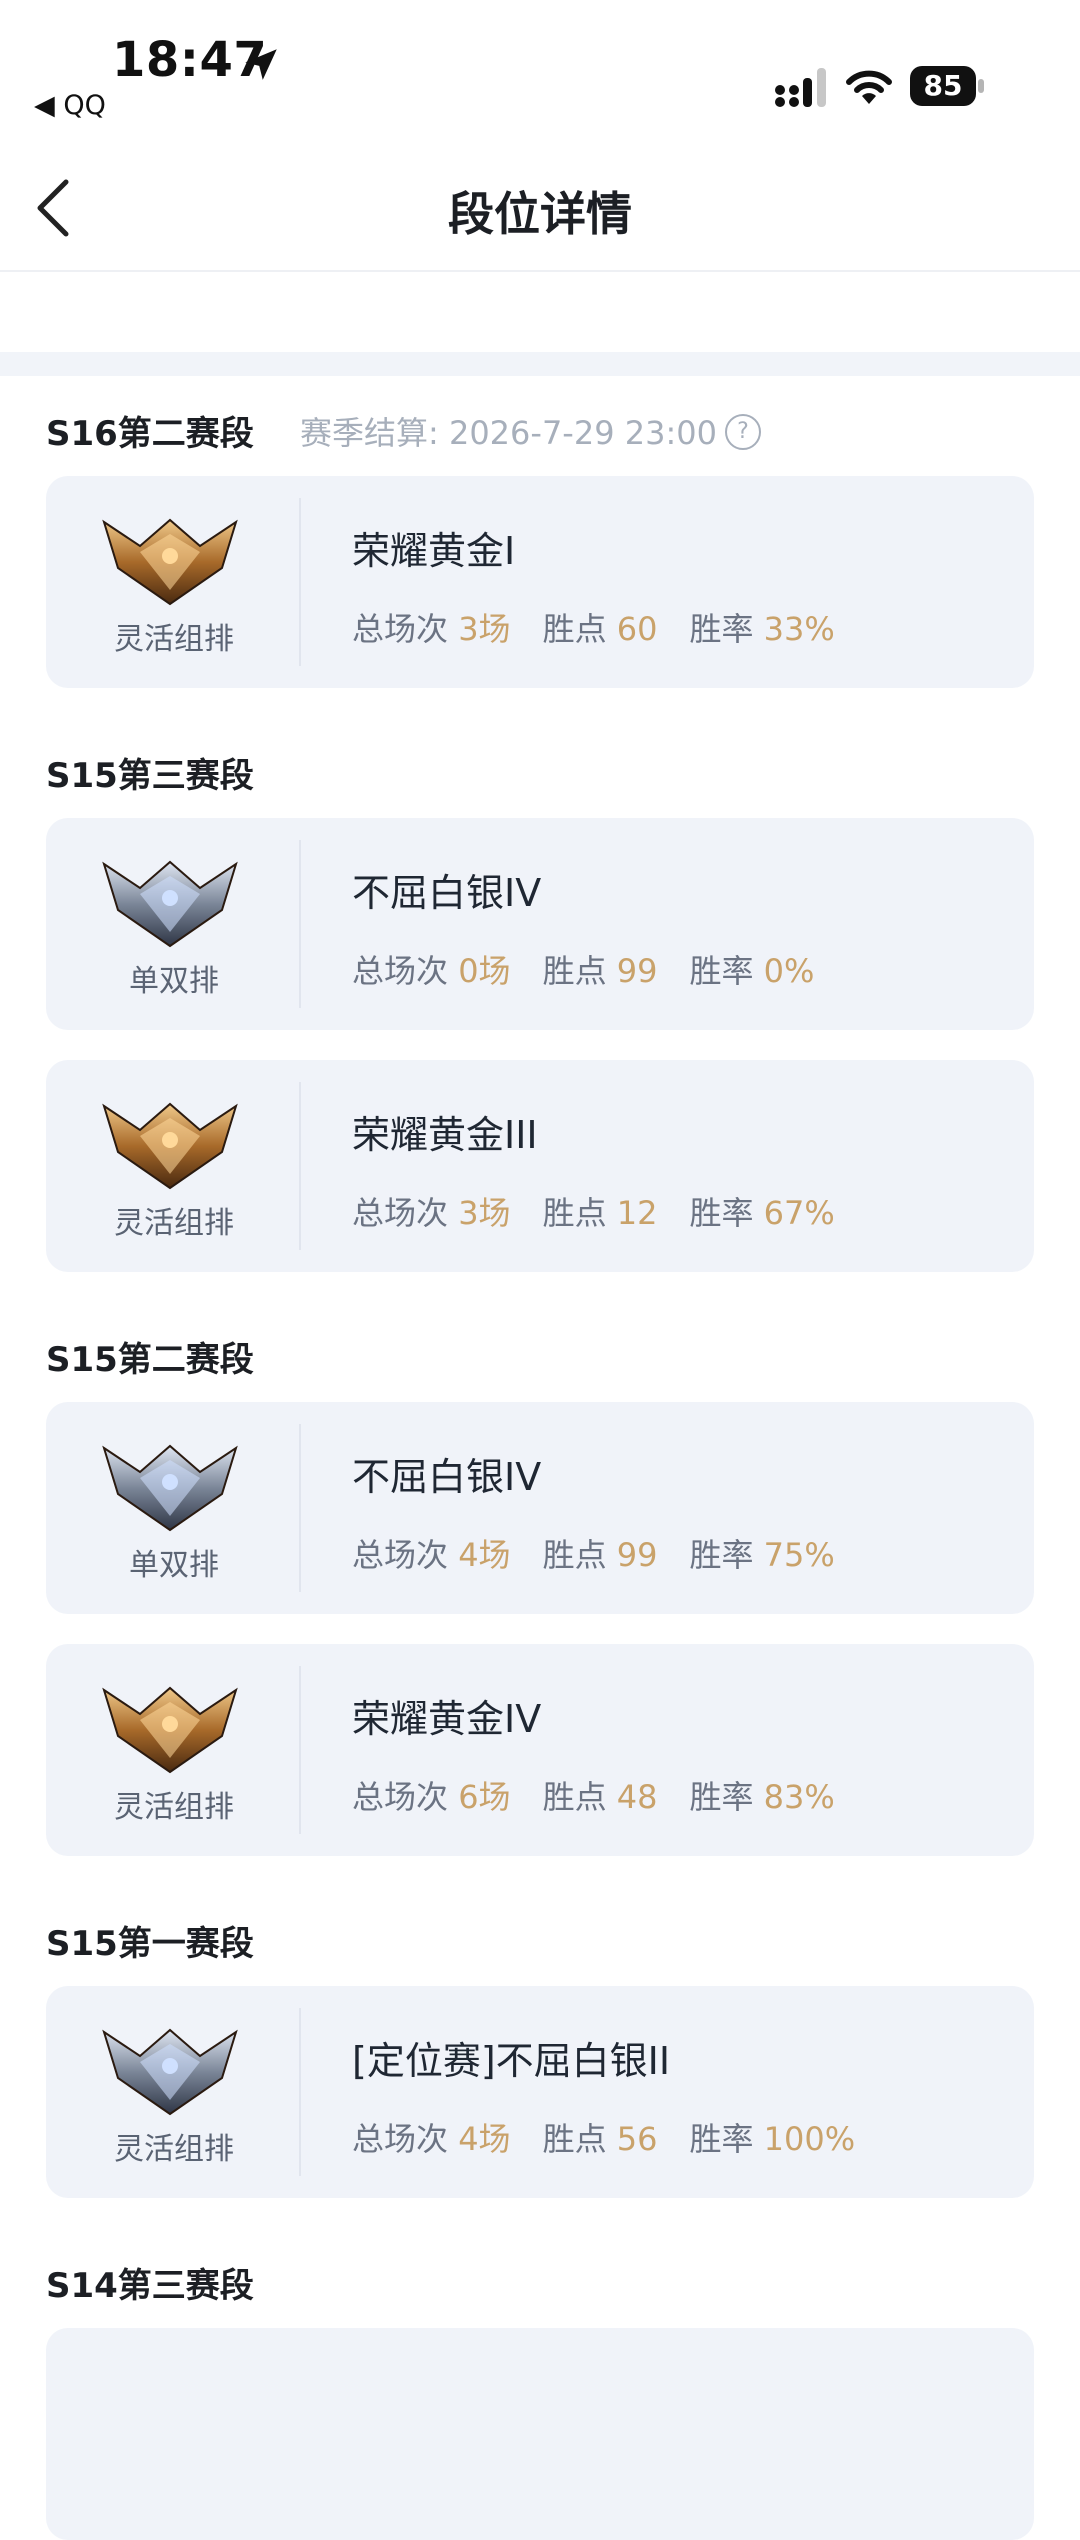  What do you see at coordinates (869, 87) in the screenshot?
I see `wifi-icon` at bounding box center [869, 87].